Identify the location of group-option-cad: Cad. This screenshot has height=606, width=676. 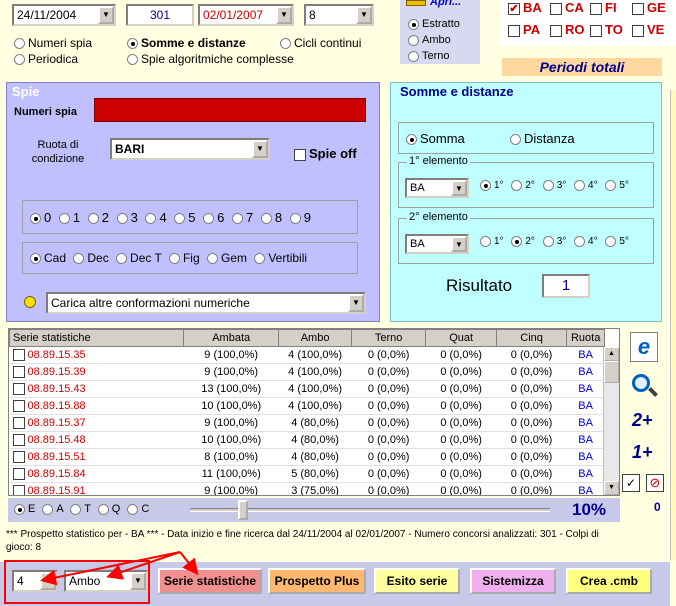
(48, 258).